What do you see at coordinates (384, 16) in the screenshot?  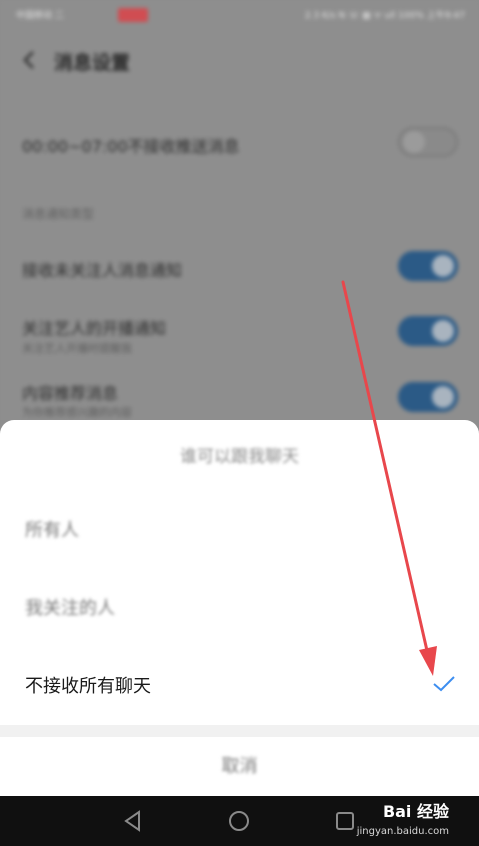 I see `status-indicators: 2.3 K/s N ☏ ▦ ᯤ ull 100% 上午9:47` at bounding box center [384, 16].